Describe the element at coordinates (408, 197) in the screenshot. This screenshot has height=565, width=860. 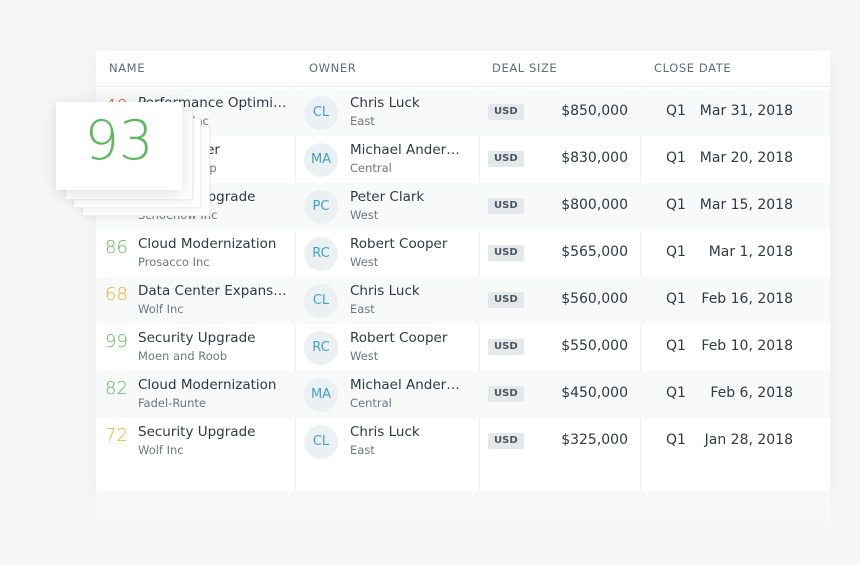
I see `owner-name: Peter Clark` at that location.